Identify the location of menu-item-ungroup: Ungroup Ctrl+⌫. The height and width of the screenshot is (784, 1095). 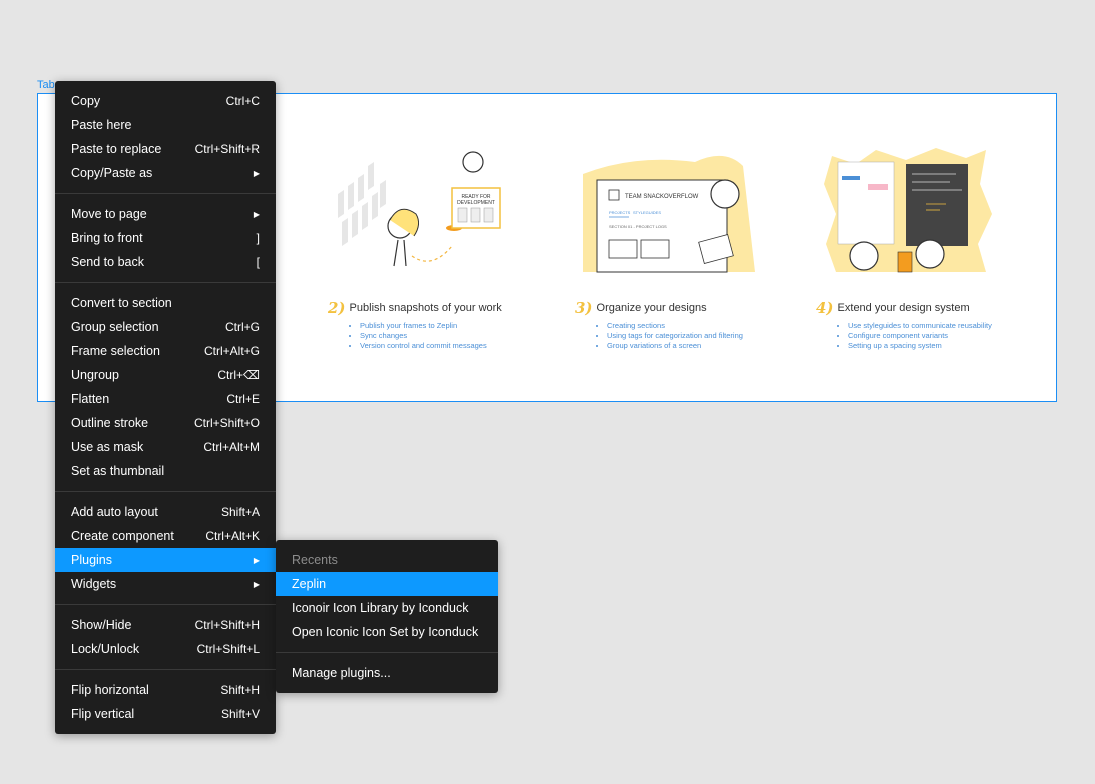
(165, 375).